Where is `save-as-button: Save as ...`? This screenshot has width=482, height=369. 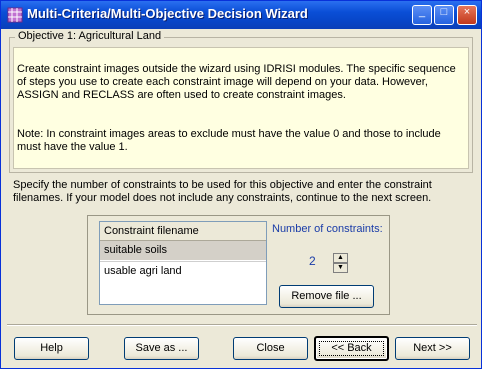
save-as-button: Save as ... is located at coordinates (161, 348).